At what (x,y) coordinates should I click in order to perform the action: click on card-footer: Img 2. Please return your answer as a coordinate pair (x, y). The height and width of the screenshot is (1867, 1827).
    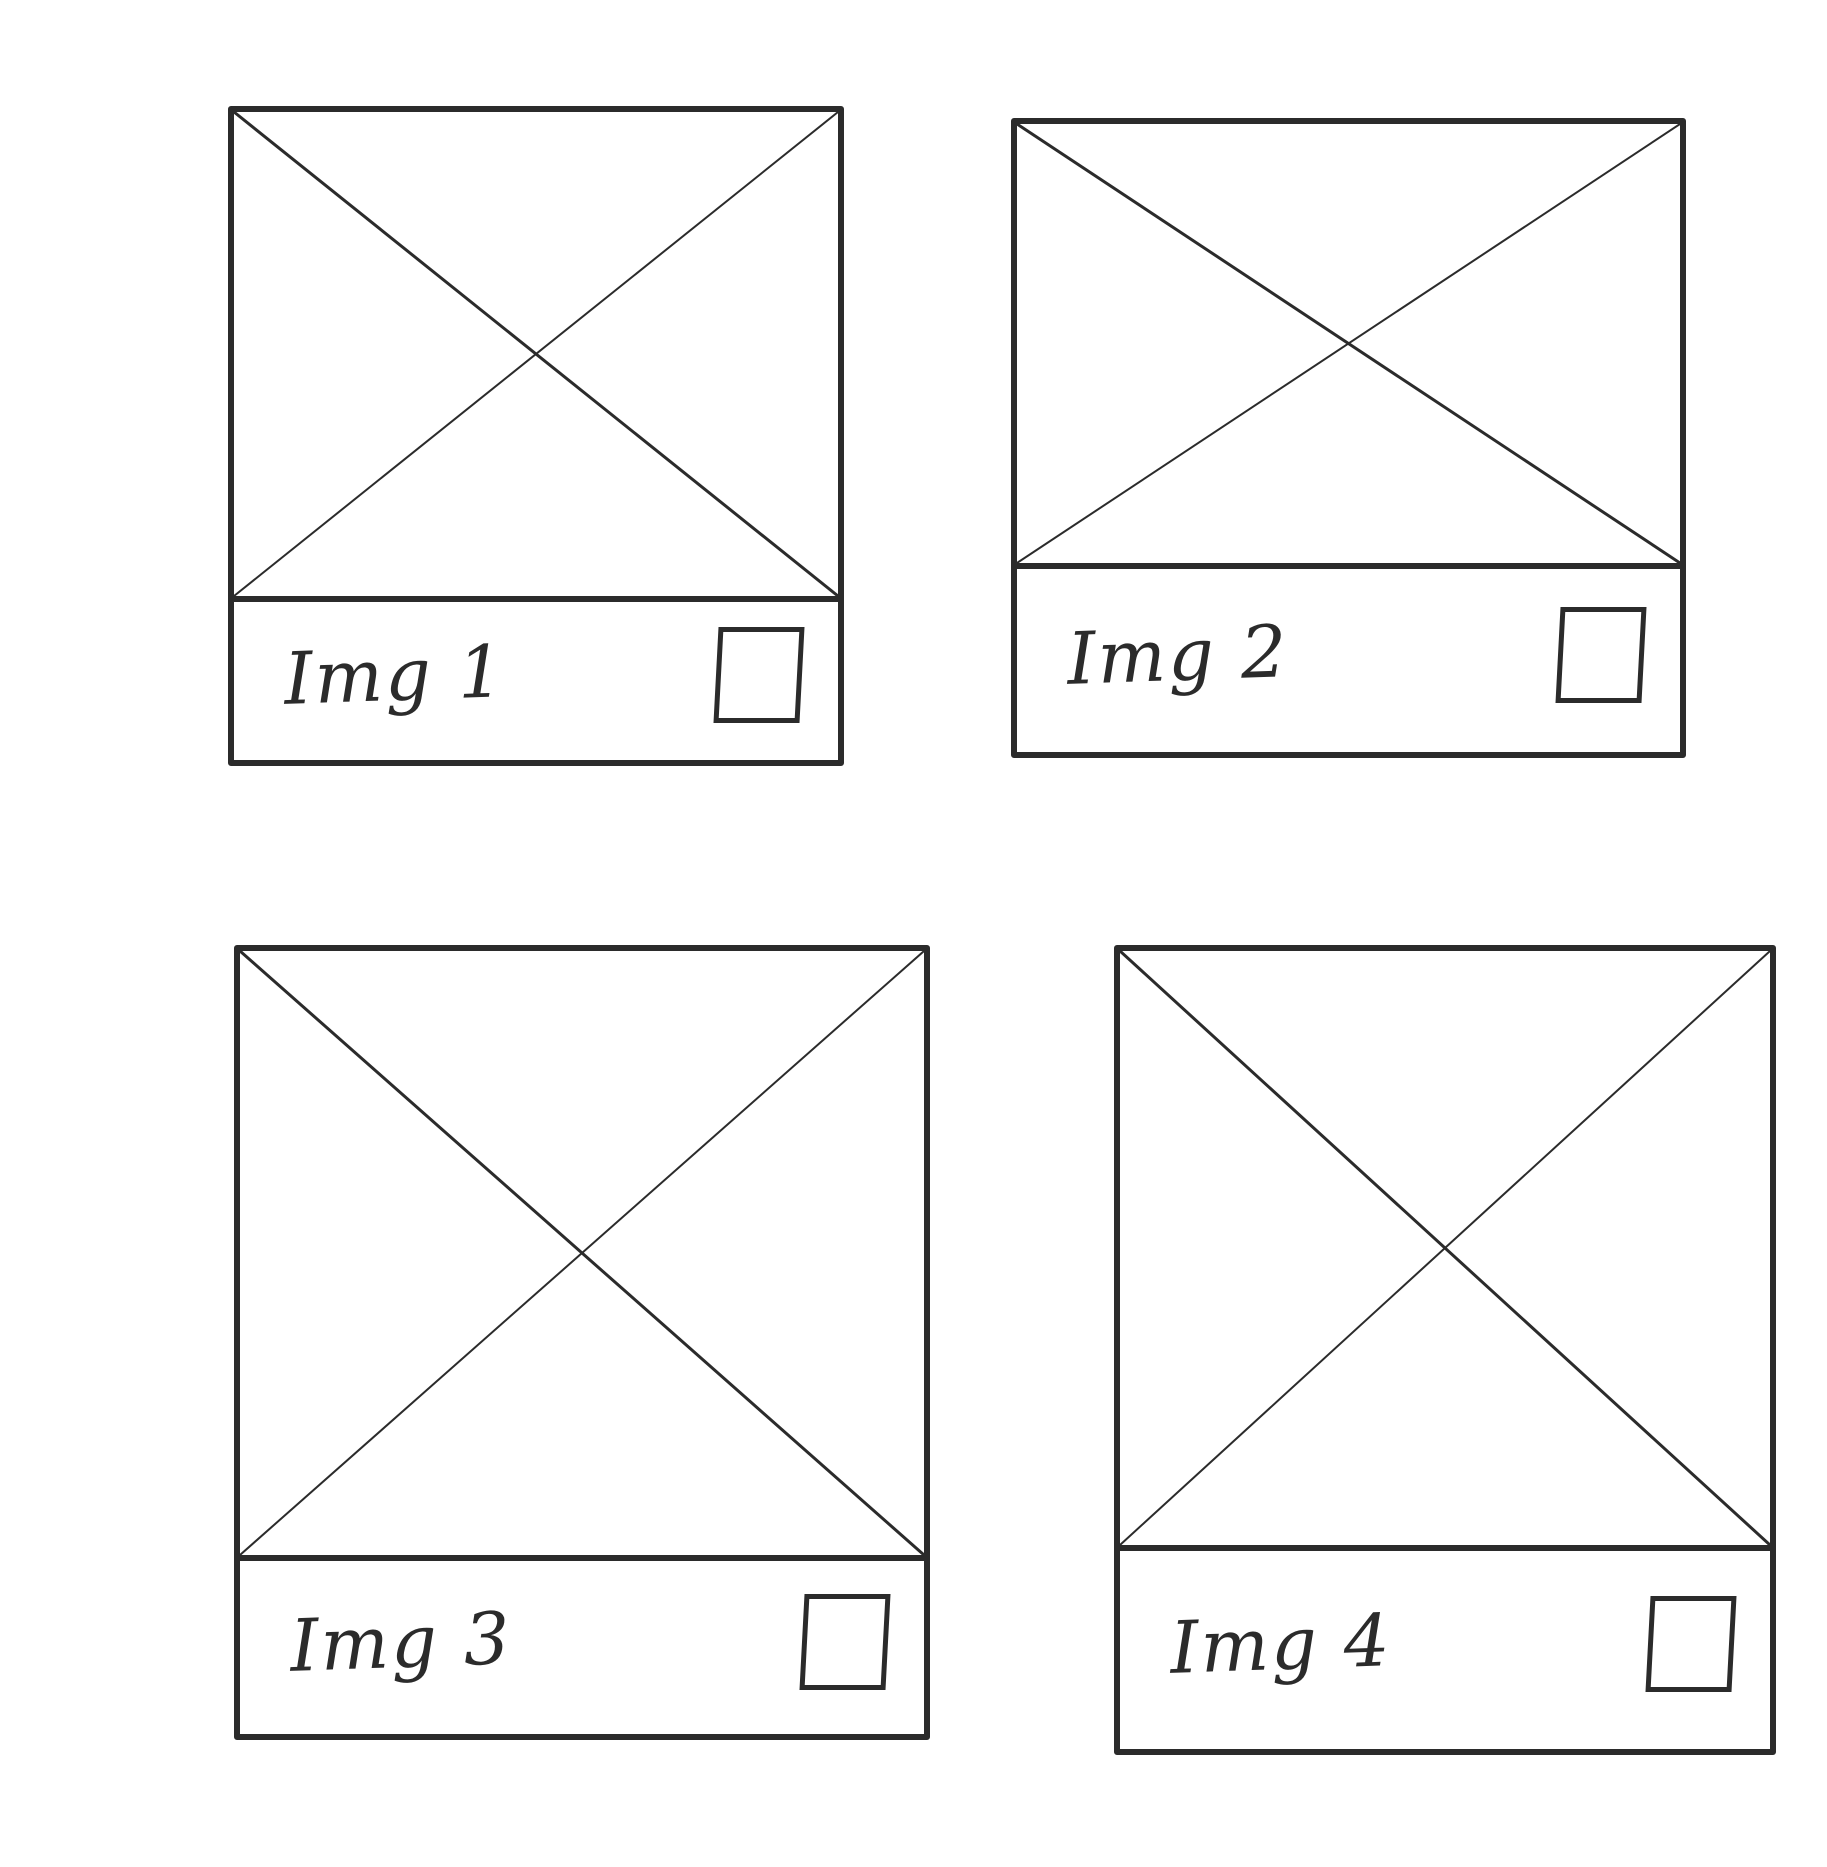
    Looking at the image, I should click on (1348, 654).